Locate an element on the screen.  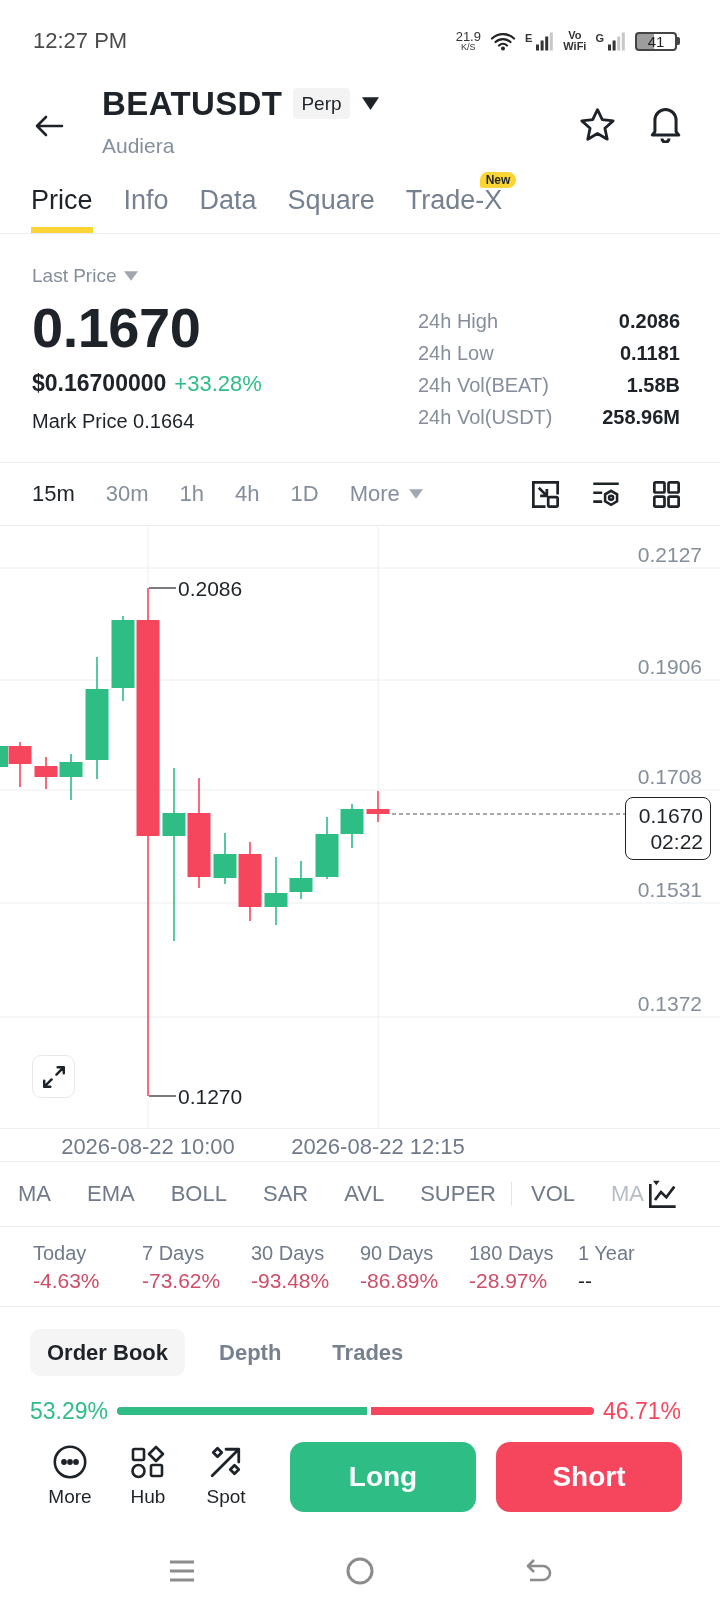
interval-tab: 1h is located at coordinates (192, 494).